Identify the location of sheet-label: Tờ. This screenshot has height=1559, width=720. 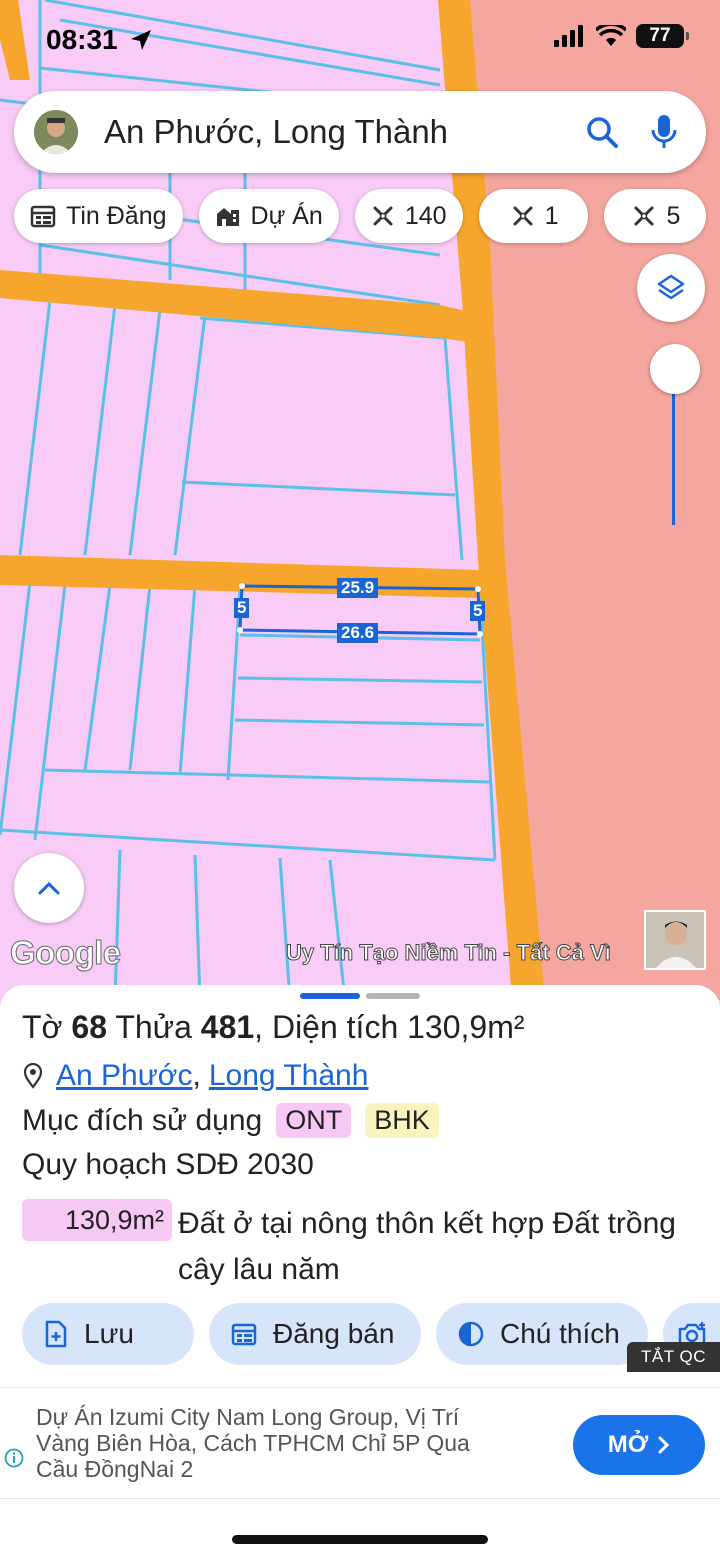
(42, 1027).